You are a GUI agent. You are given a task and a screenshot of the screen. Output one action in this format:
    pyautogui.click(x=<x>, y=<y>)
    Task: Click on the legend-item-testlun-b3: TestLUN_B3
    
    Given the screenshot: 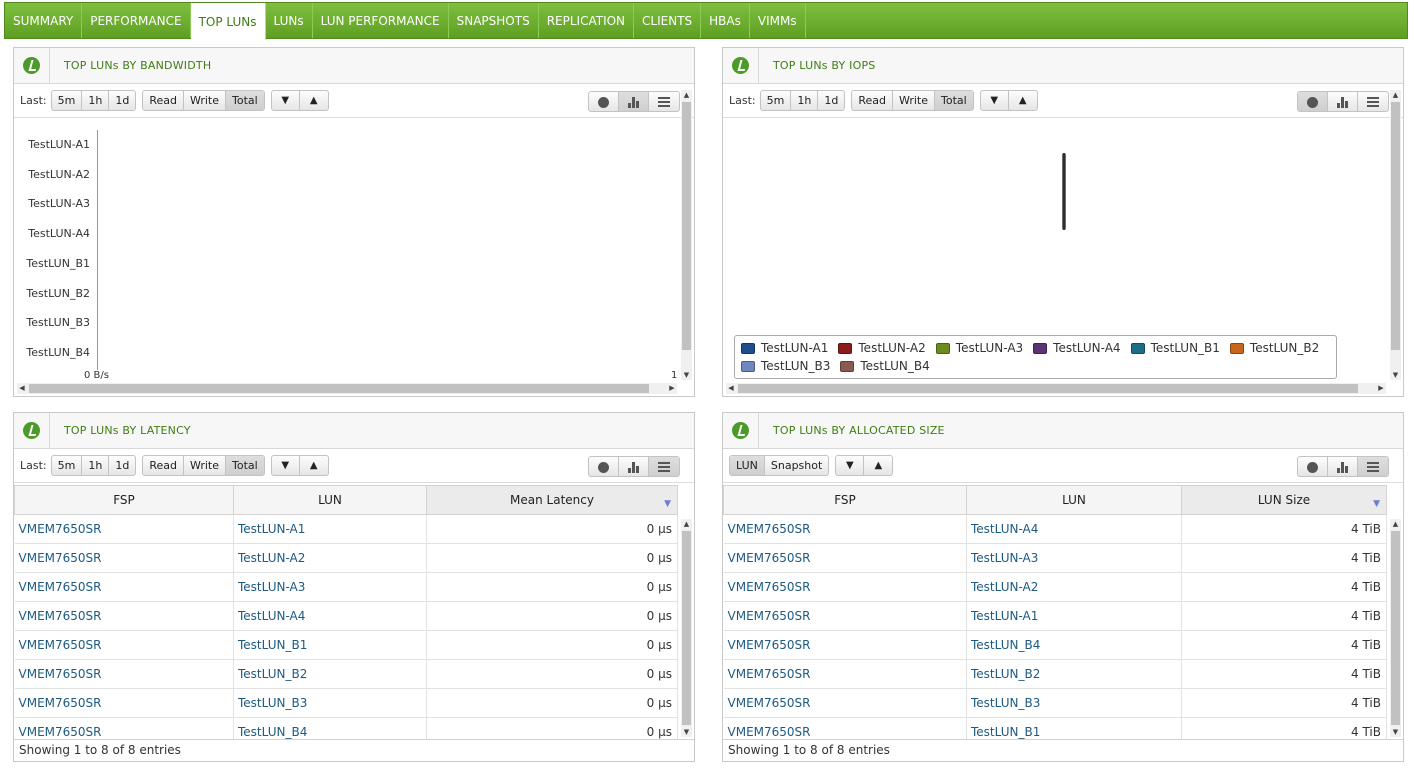 What is the action you would take?
    pyautogui.click(x=785, y=366)
    